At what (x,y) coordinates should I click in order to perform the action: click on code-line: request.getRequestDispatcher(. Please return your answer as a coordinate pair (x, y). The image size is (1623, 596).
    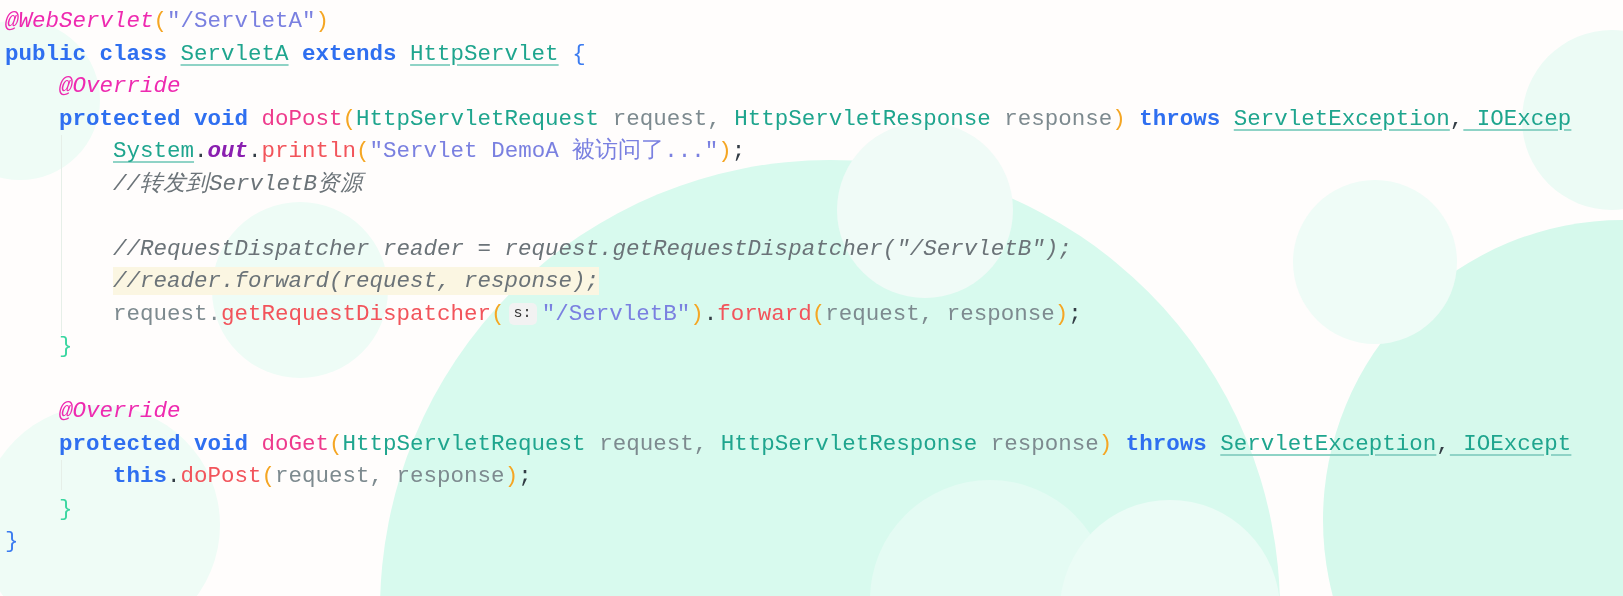
    Looking at the image, I should click on (309, 313).